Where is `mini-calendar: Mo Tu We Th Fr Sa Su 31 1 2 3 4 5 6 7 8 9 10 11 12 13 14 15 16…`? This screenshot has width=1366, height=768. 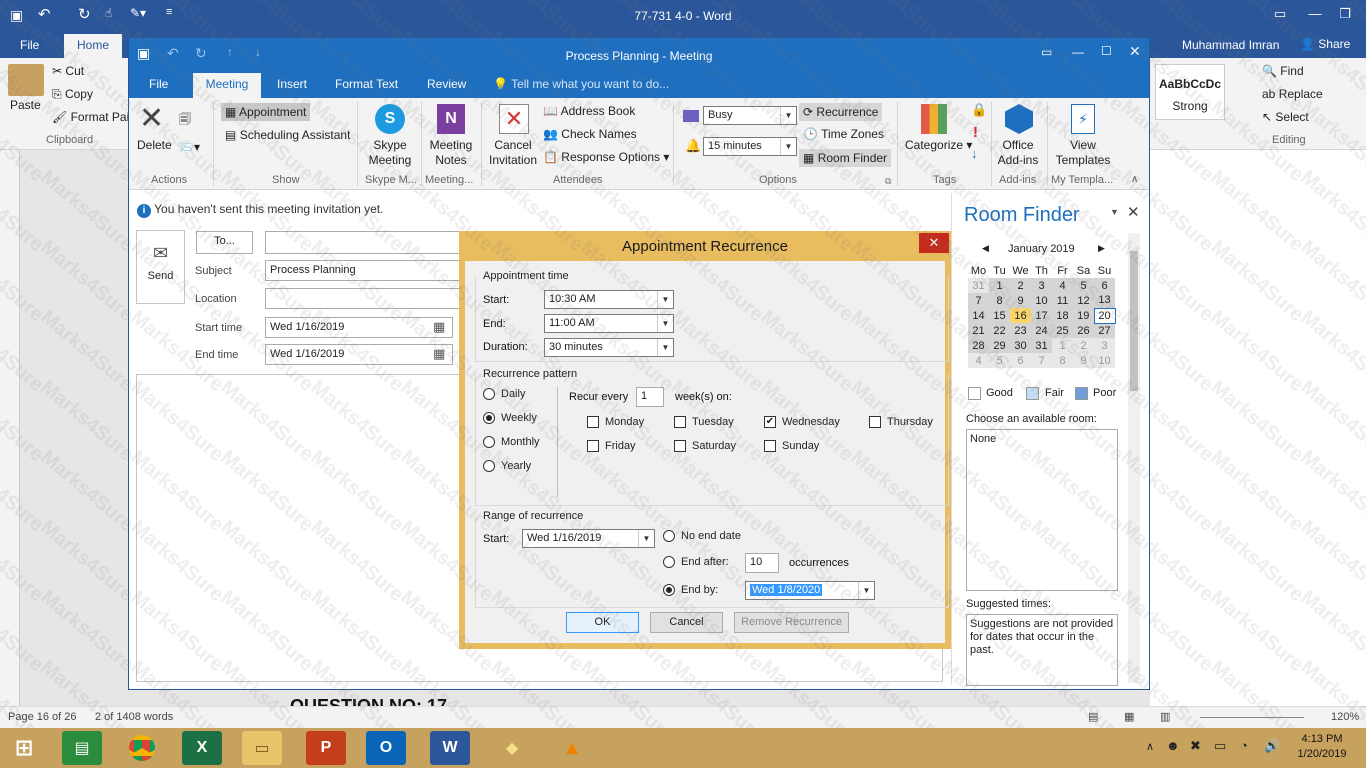
mini-calendar: Mo Tu We Th Fr Sa Su 31 1 2 3 4 5 6 7 8 9 10 11 12 13 14 15 16… is located at coordinates (1042, 315).